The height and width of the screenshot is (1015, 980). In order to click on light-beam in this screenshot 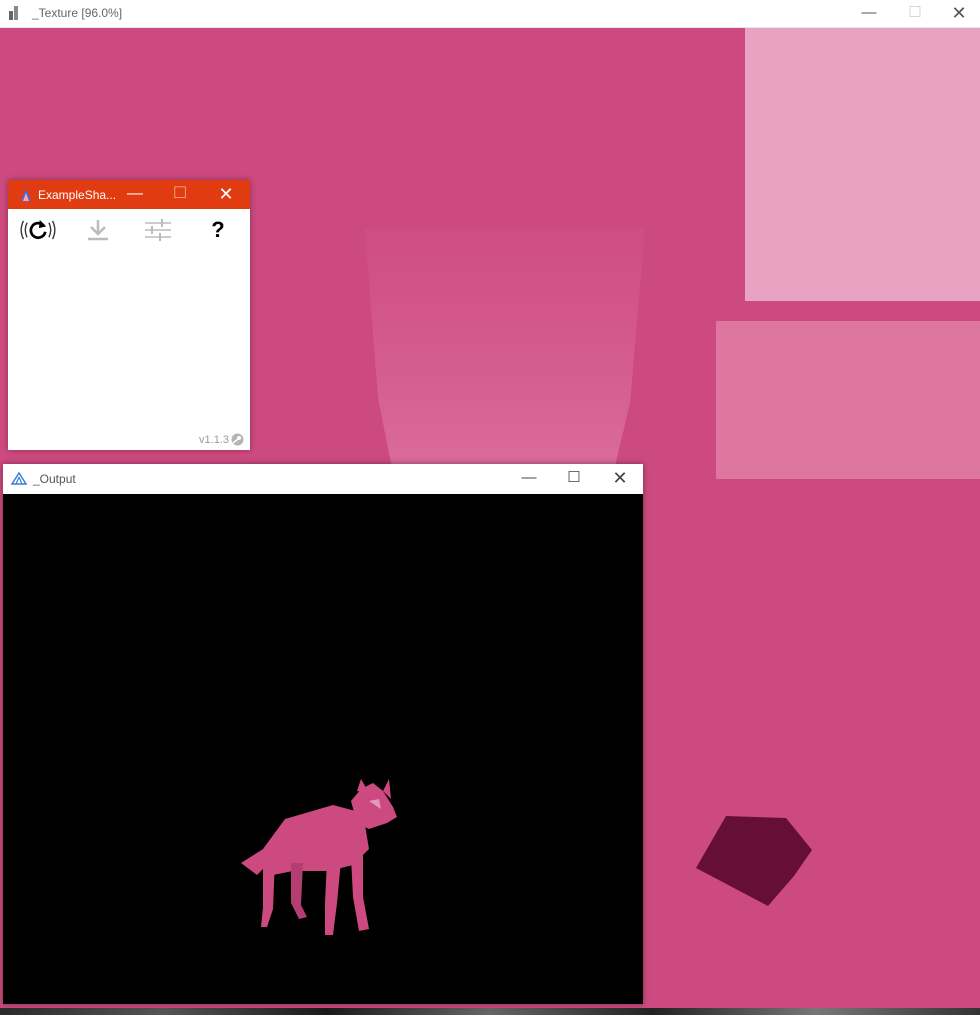, I will do `click(505, 368)`.